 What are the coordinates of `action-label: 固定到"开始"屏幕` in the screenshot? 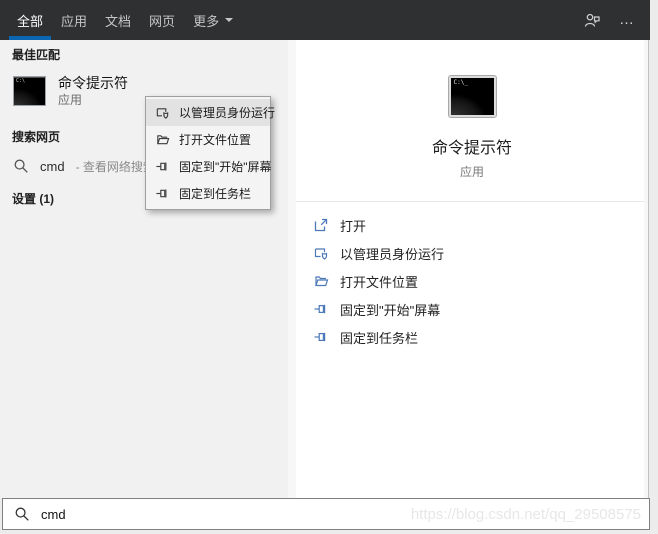 It's located at (390, 310).